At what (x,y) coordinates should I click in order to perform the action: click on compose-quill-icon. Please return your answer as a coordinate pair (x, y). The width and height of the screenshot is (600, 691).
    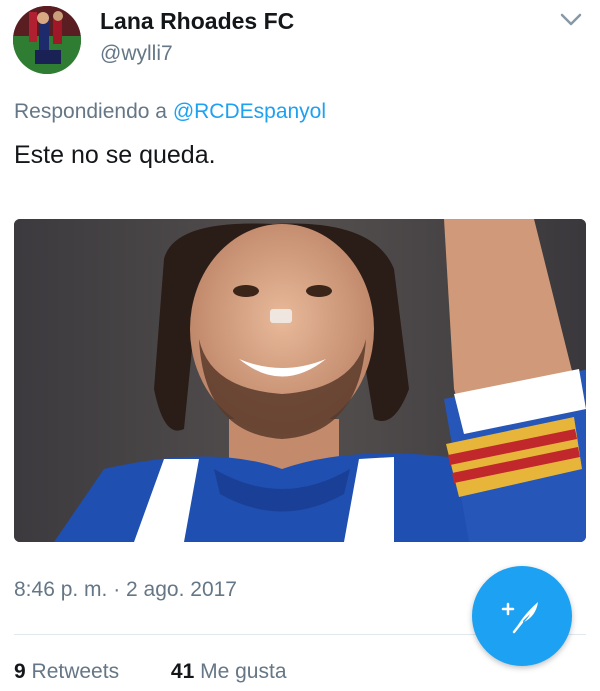
    Looking at the image, I should click on (519, 618).